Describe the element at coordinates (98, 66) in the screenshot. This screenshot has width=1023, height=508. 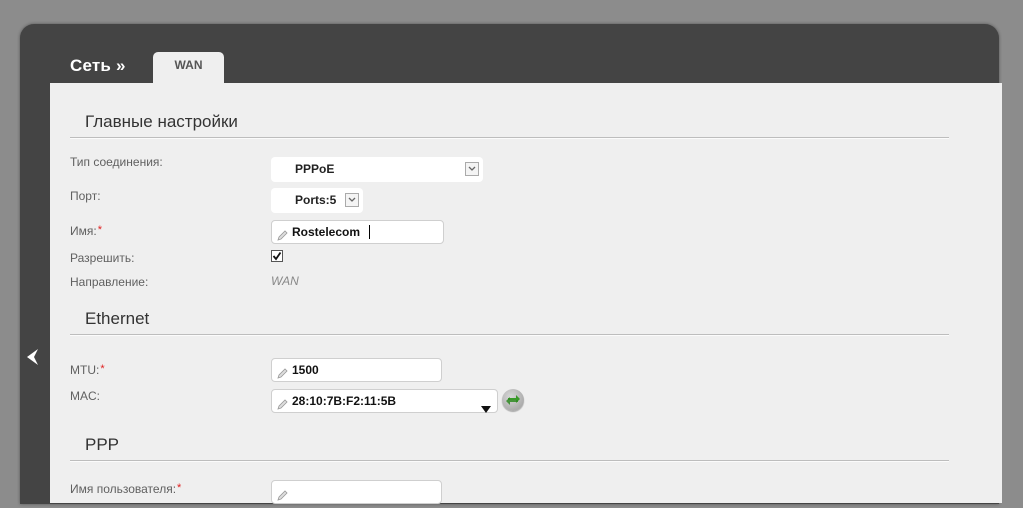
I see `breadcrumb-root: Сеть »` at that location.